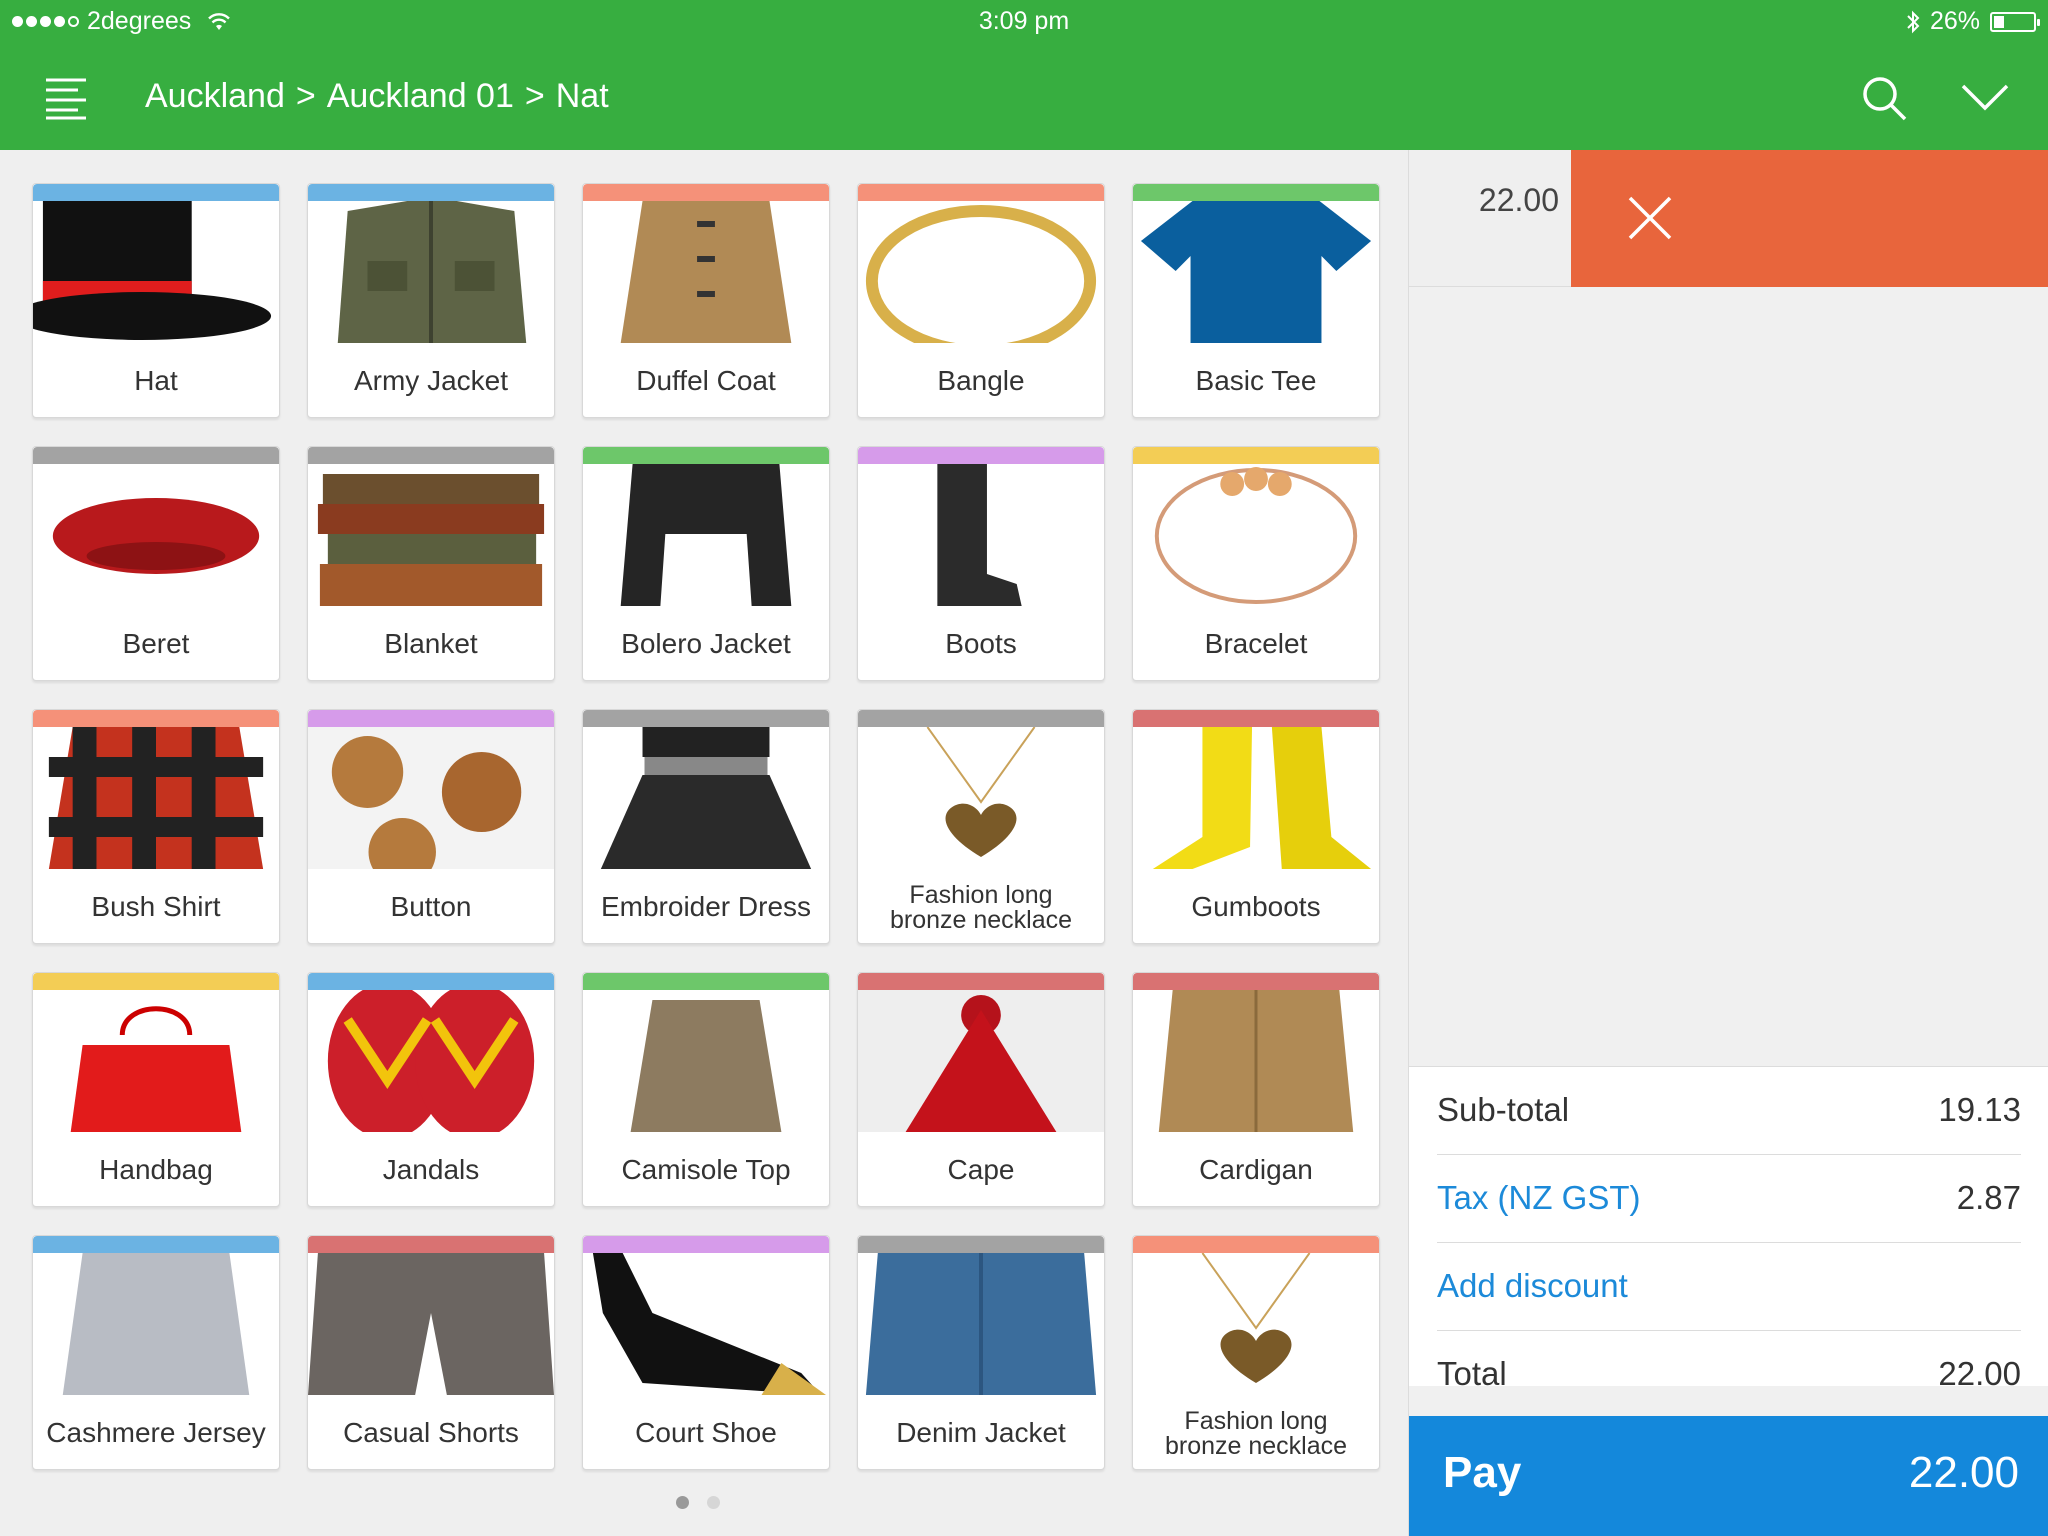 Image resolution: width=2048 pixels, height=1536 pixels. What do you see at coordinates (156, 535) in the screenshot?
I see `beret-image` at bounding box center [156, 535].